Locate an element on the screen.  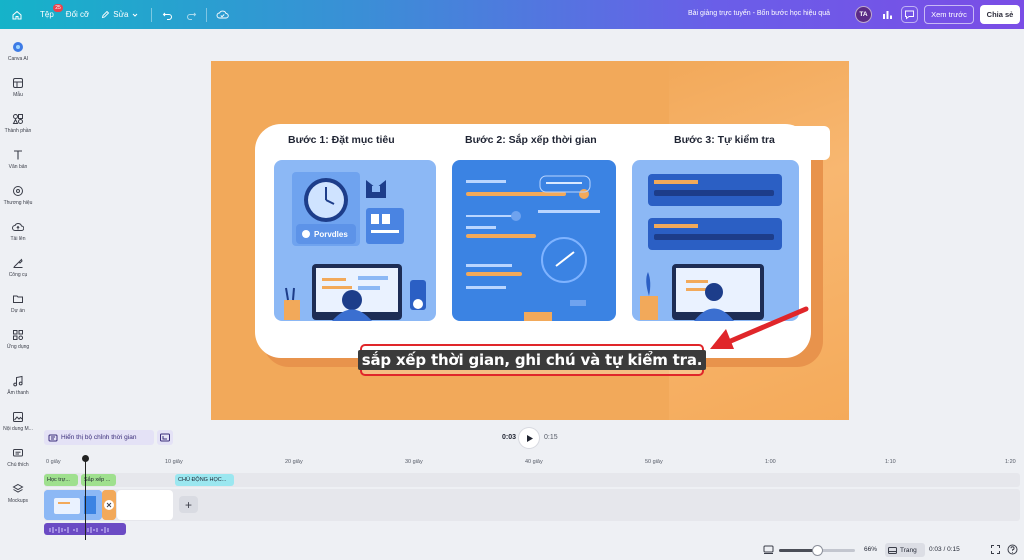
sidebar-item-label: Thành phần is located at coordinates (18, 131).